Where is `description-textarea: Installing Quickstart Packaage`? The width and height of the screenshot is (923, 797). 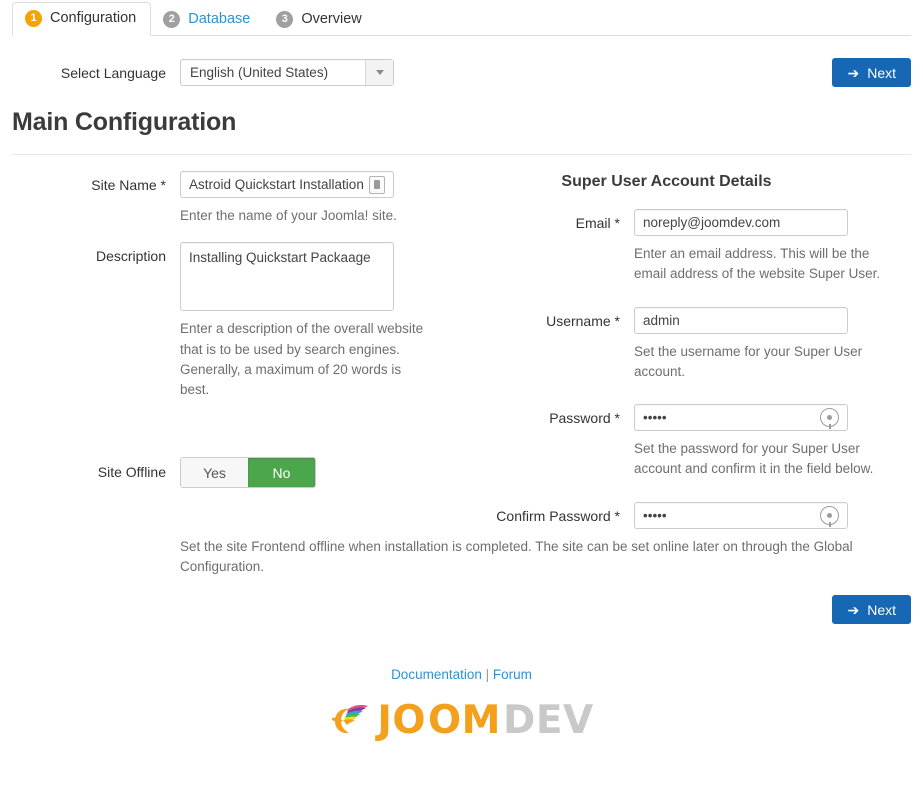 description-textarea: Installing Quickstart Packaage is located at coordinates (287, 277).